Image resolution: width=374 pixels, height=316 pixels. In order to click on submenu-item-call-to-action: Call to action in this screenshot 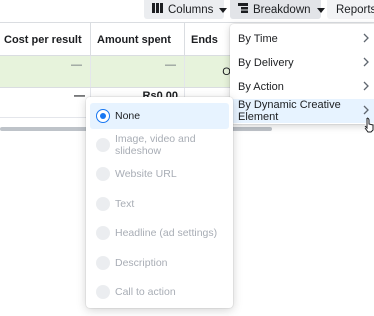, I will do `click(159, 292)`.